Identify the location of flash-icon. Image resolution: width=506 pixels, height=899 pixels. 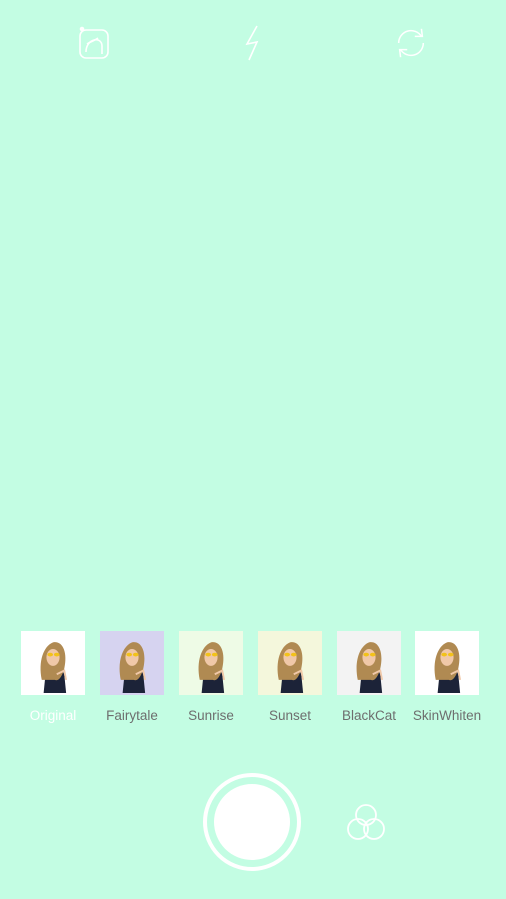
(253, 43).